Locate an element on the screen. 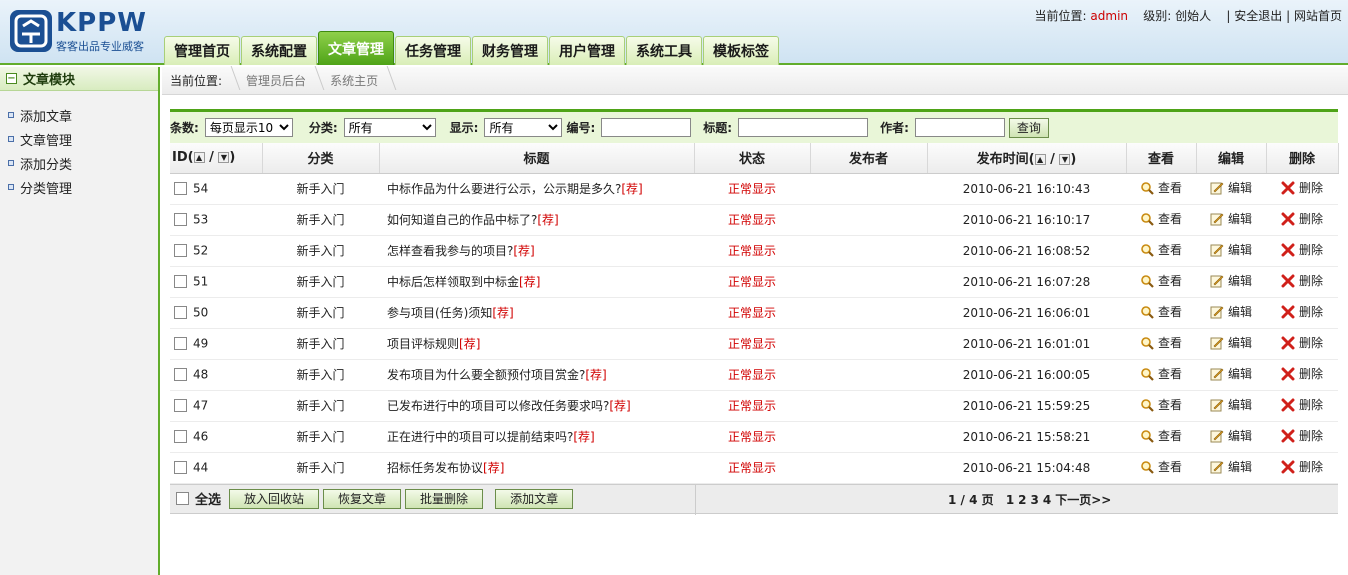 This screenshot has width=1348, height=575. row-title: 项目评标规则 is located at coordinates (423, 344).